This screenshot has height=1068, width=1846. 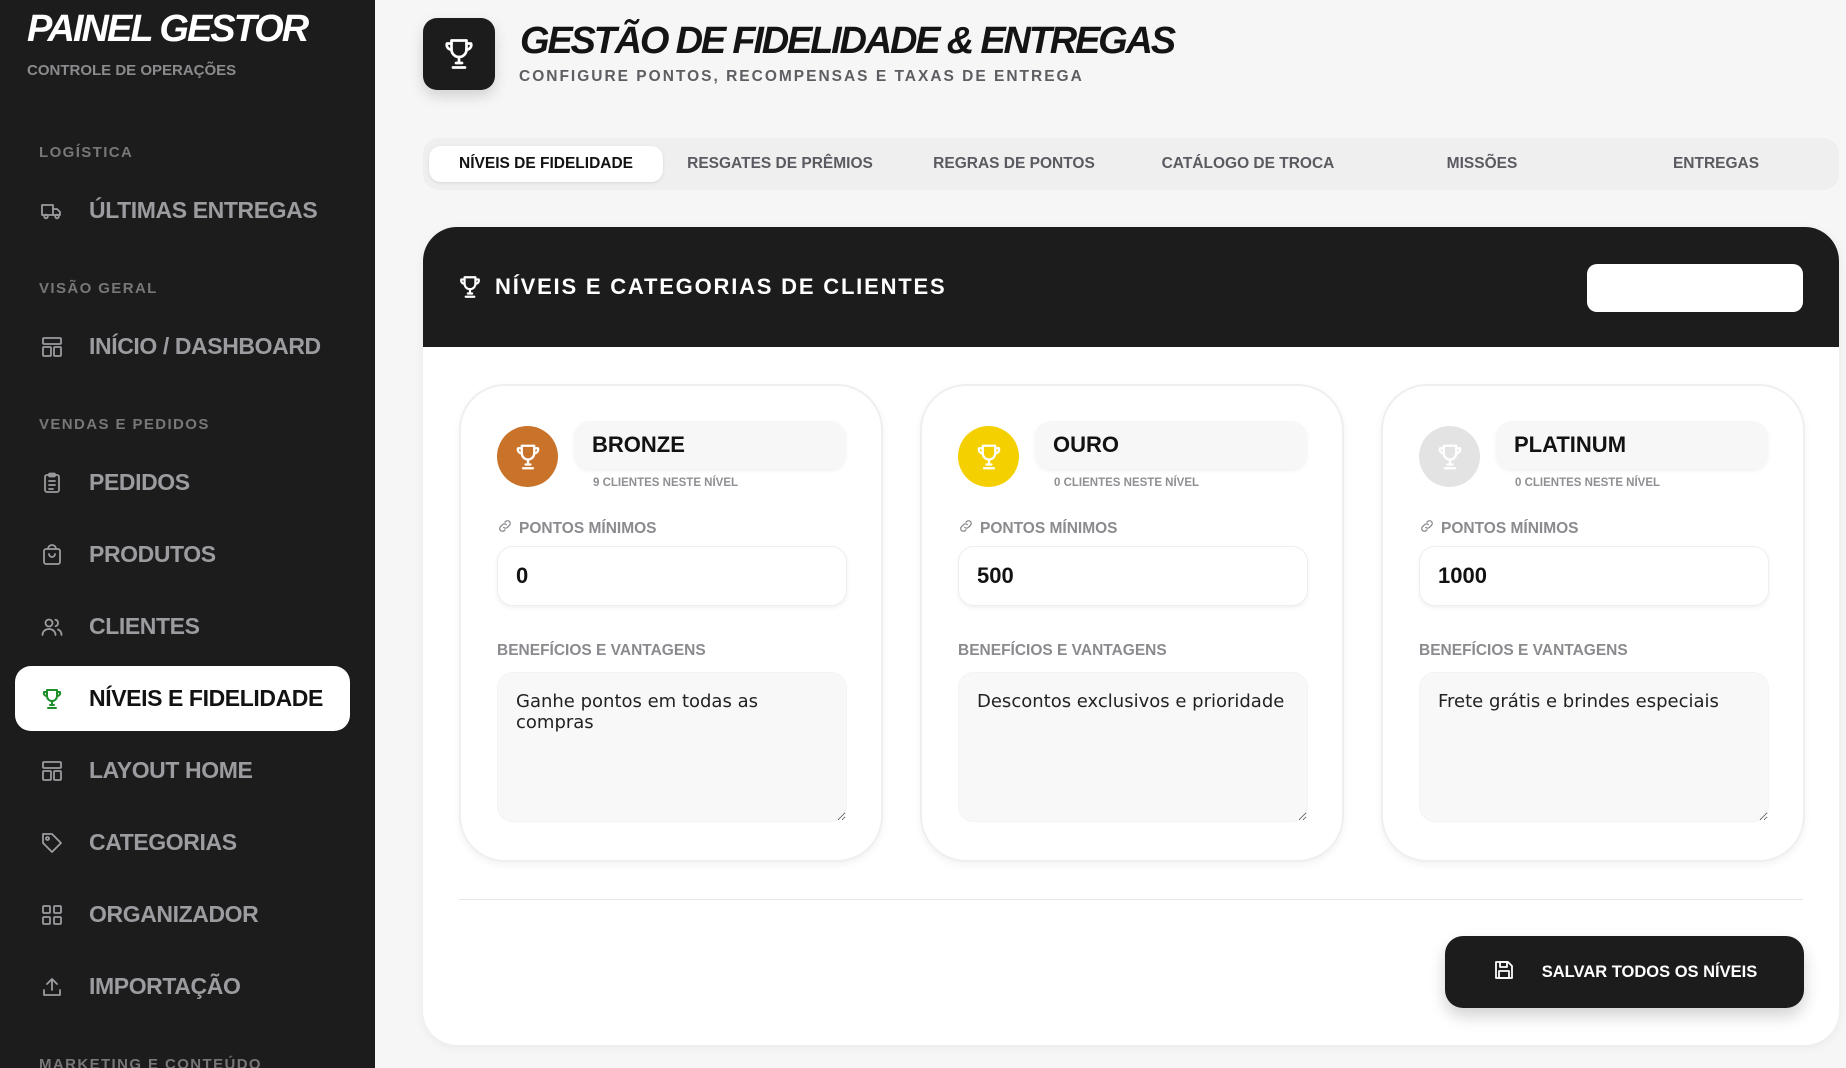 What do you see at coordinates (150, 1062) in the screenshot?
I see `section-label-marketing: MARKETING E CONTEÚDO` at bounding box center [150, 1062].